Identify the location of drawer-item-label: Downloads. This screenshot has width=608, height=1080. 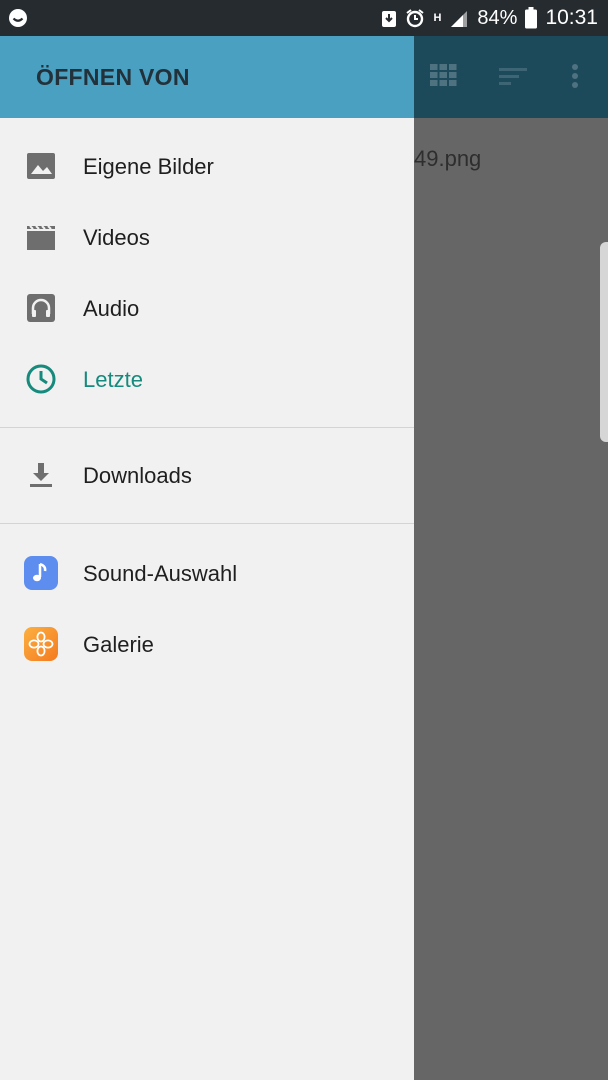
(137, 475).